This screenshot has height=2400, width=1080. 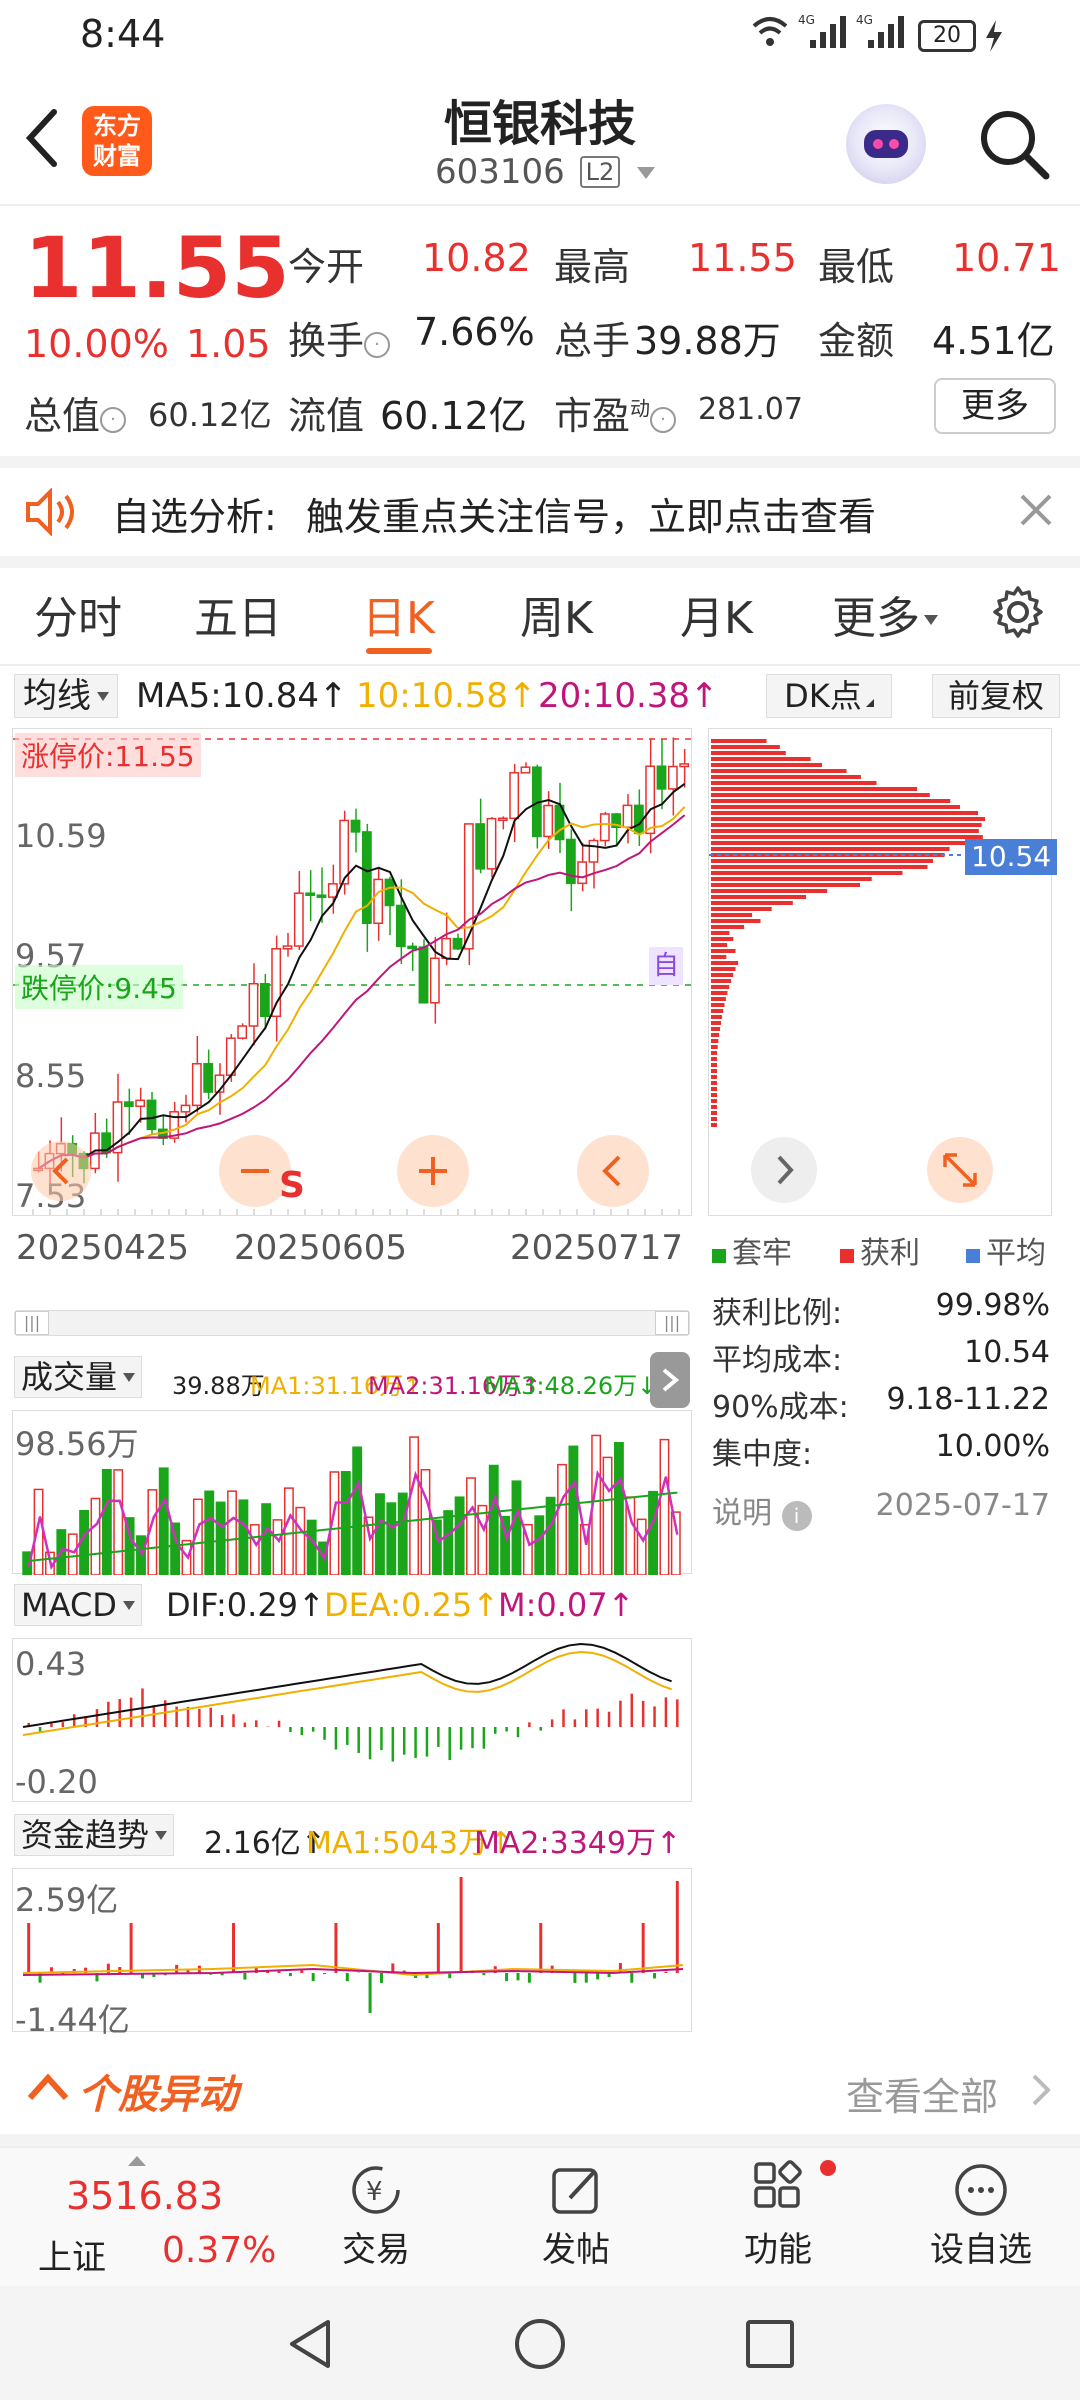 What do you see at coordinates (1041, 2092) in the screenshot?
I see `chevron-right-icon` at bounding box center [1041, 2092].